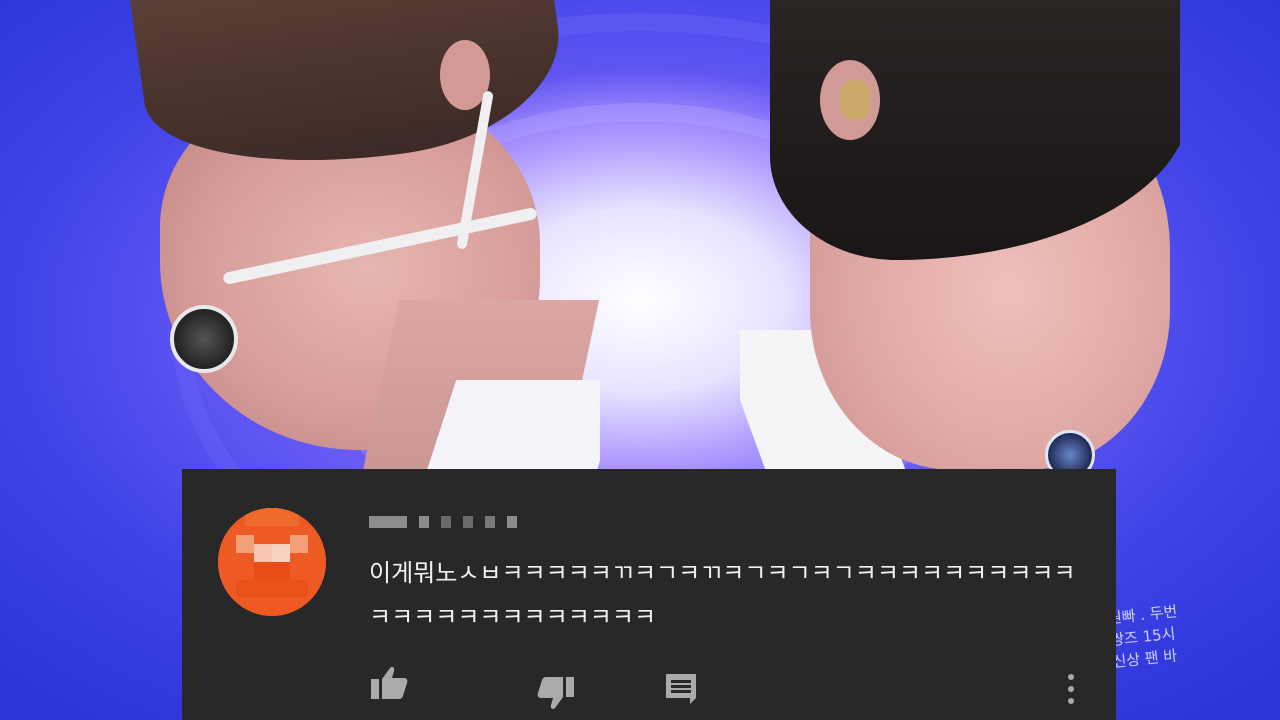 This screenshot has height=720, width=1280. Describe the element at coordinates (204, 339) in the screenshot. I see `left-headset-mic` at that location.